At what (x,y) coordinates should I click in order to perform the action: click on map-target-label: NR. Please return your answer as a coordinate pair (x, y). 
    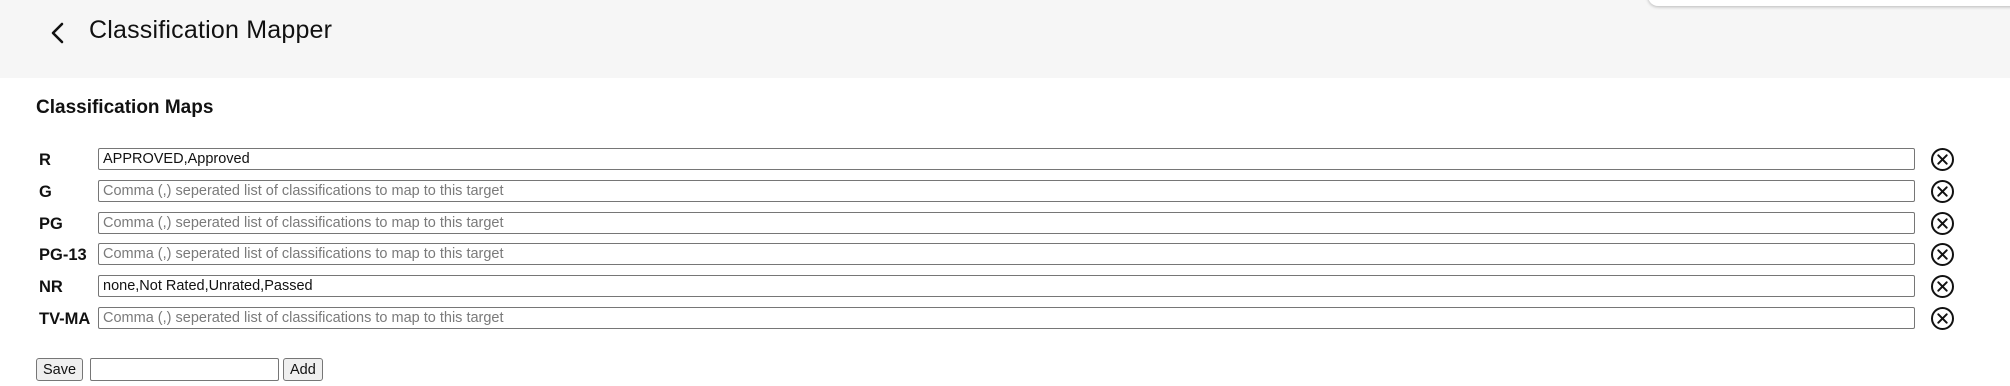
    Looking at the image, I should click on (51, 287).